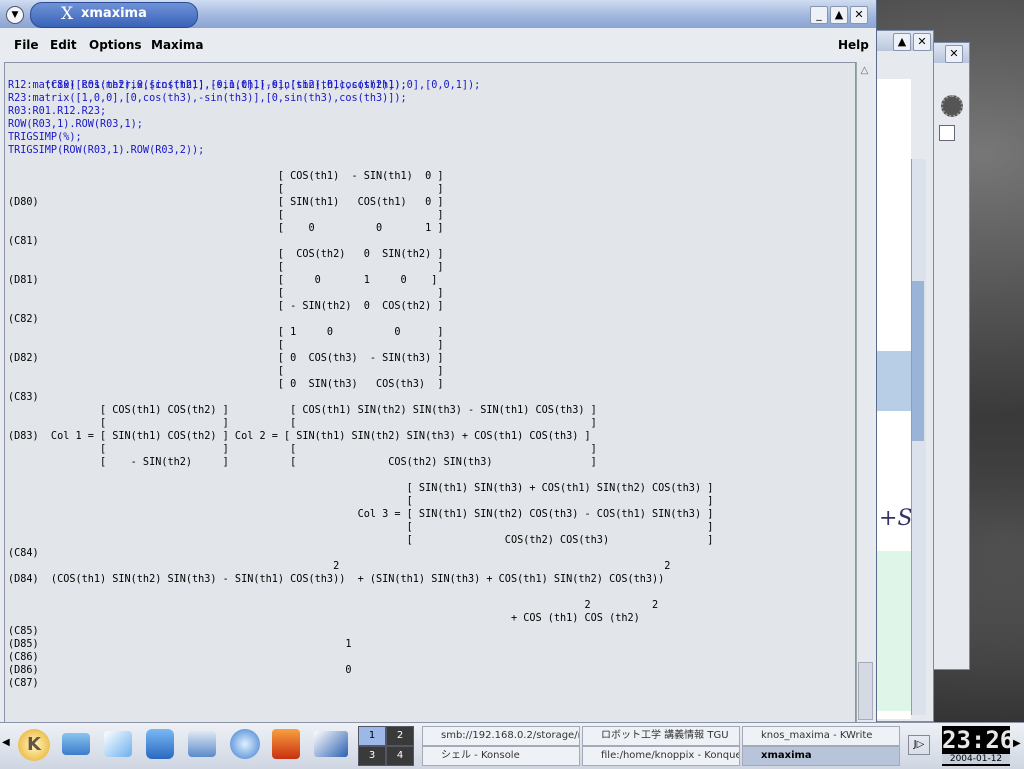  What do you see at coordinates (1017, 743) in the screenshot?
I see `taskbar-scroll-right-icon: ▶` at bounding box center [1017, 743].